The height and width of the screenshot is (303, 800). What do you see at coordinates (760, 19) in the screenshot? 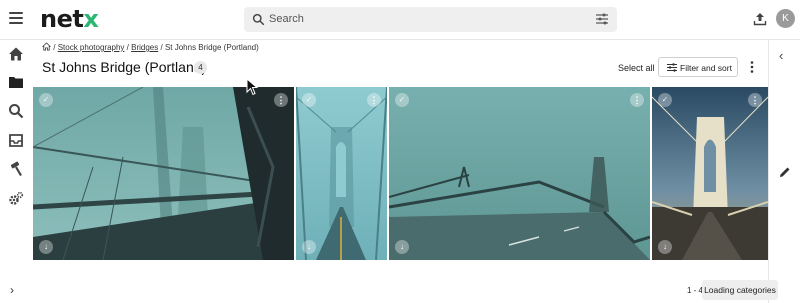
I see `upload-icon` at bounding box center [760, 19].